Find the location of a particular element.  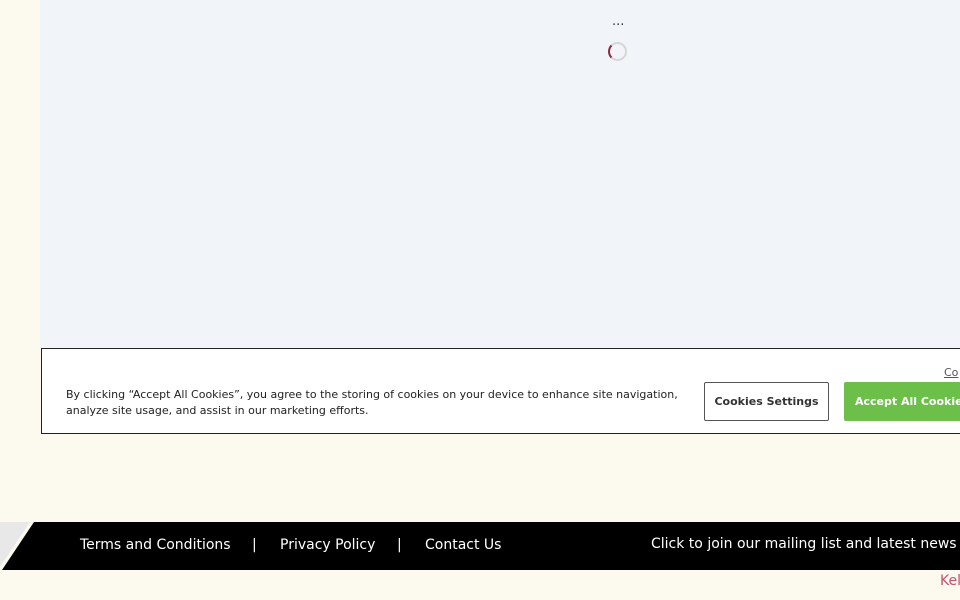

accept-all-cookies-button: Accept All Cookie is located at coordinates (902, 401).